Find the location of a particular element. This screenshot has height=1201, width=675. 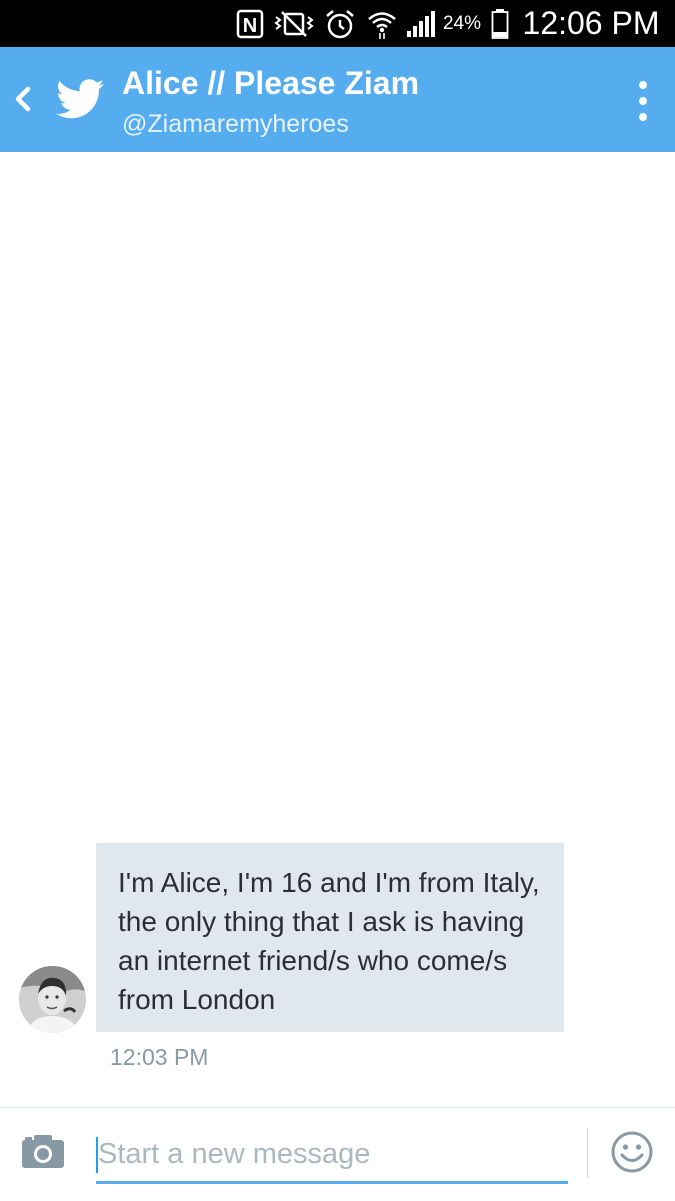

emoji-button is located at coordinates (632, 1152).